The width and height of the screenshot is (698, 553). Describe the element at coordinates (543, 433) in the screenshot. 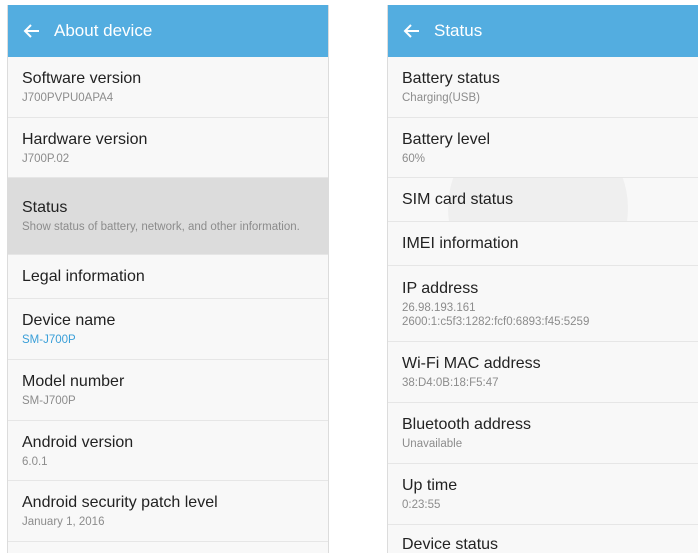

I see `bluetooth-address-item: Bluetooth address Unavailable` at that location.